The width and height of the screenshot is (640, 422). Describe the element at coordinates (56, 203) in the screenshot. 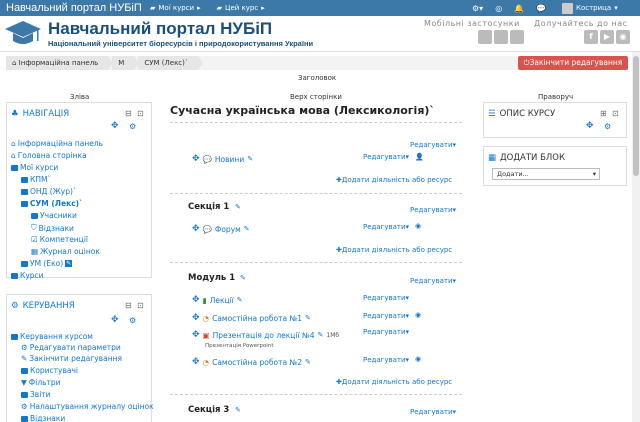

I see `nav-course-sum: СУМ (Лекс)`` at that location.